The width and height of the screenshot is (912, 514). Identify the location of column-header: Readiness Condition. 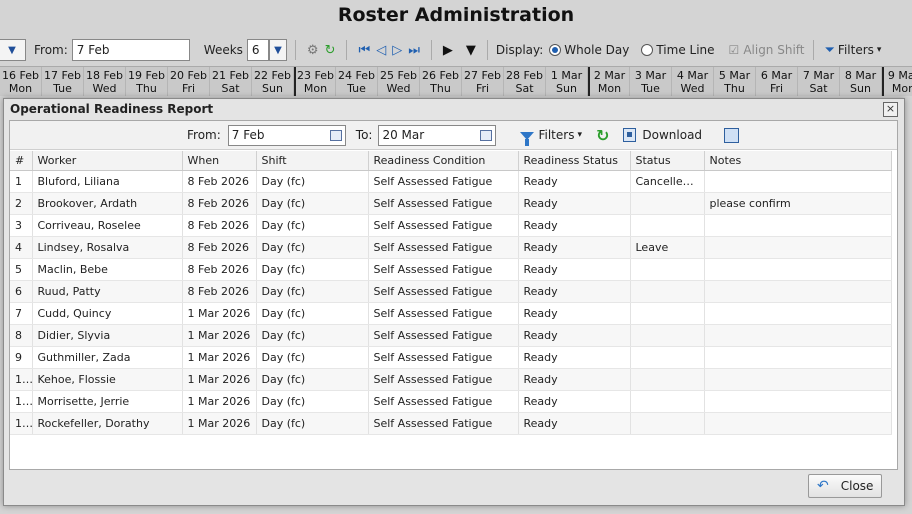
(443, 161).